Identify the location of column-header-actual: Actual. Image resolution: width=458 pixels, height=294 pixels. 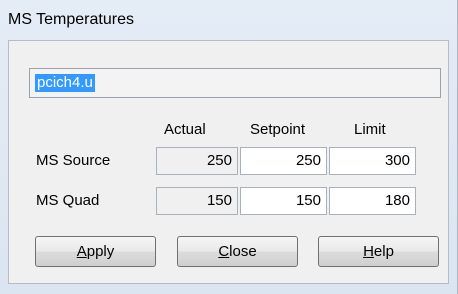
(185, 129).